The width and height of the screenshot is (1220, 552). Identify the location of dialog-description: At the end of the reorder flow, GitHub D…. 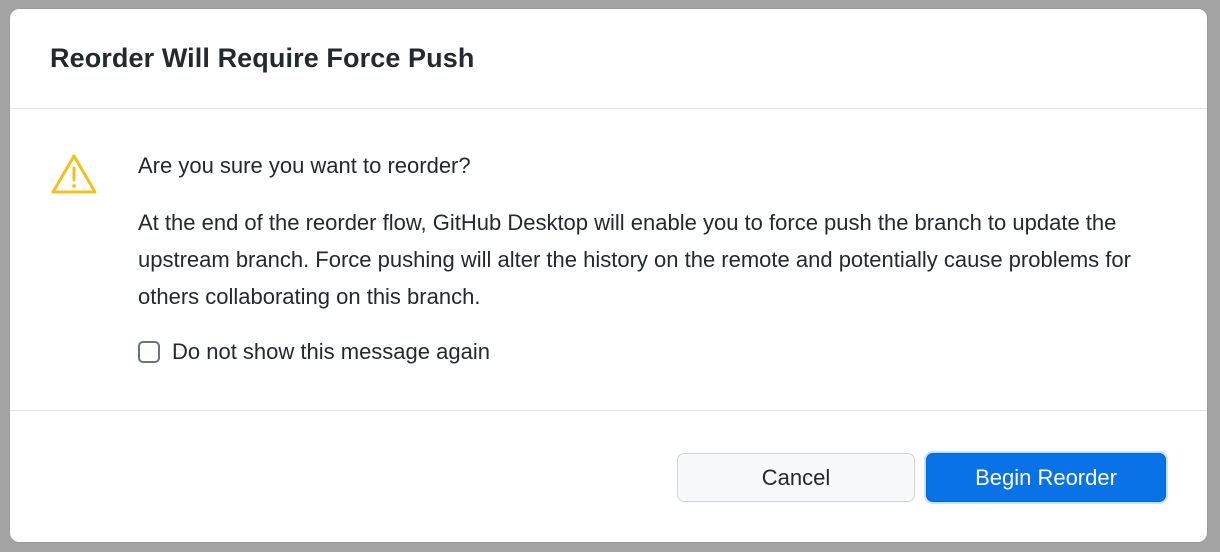
(634, 259).